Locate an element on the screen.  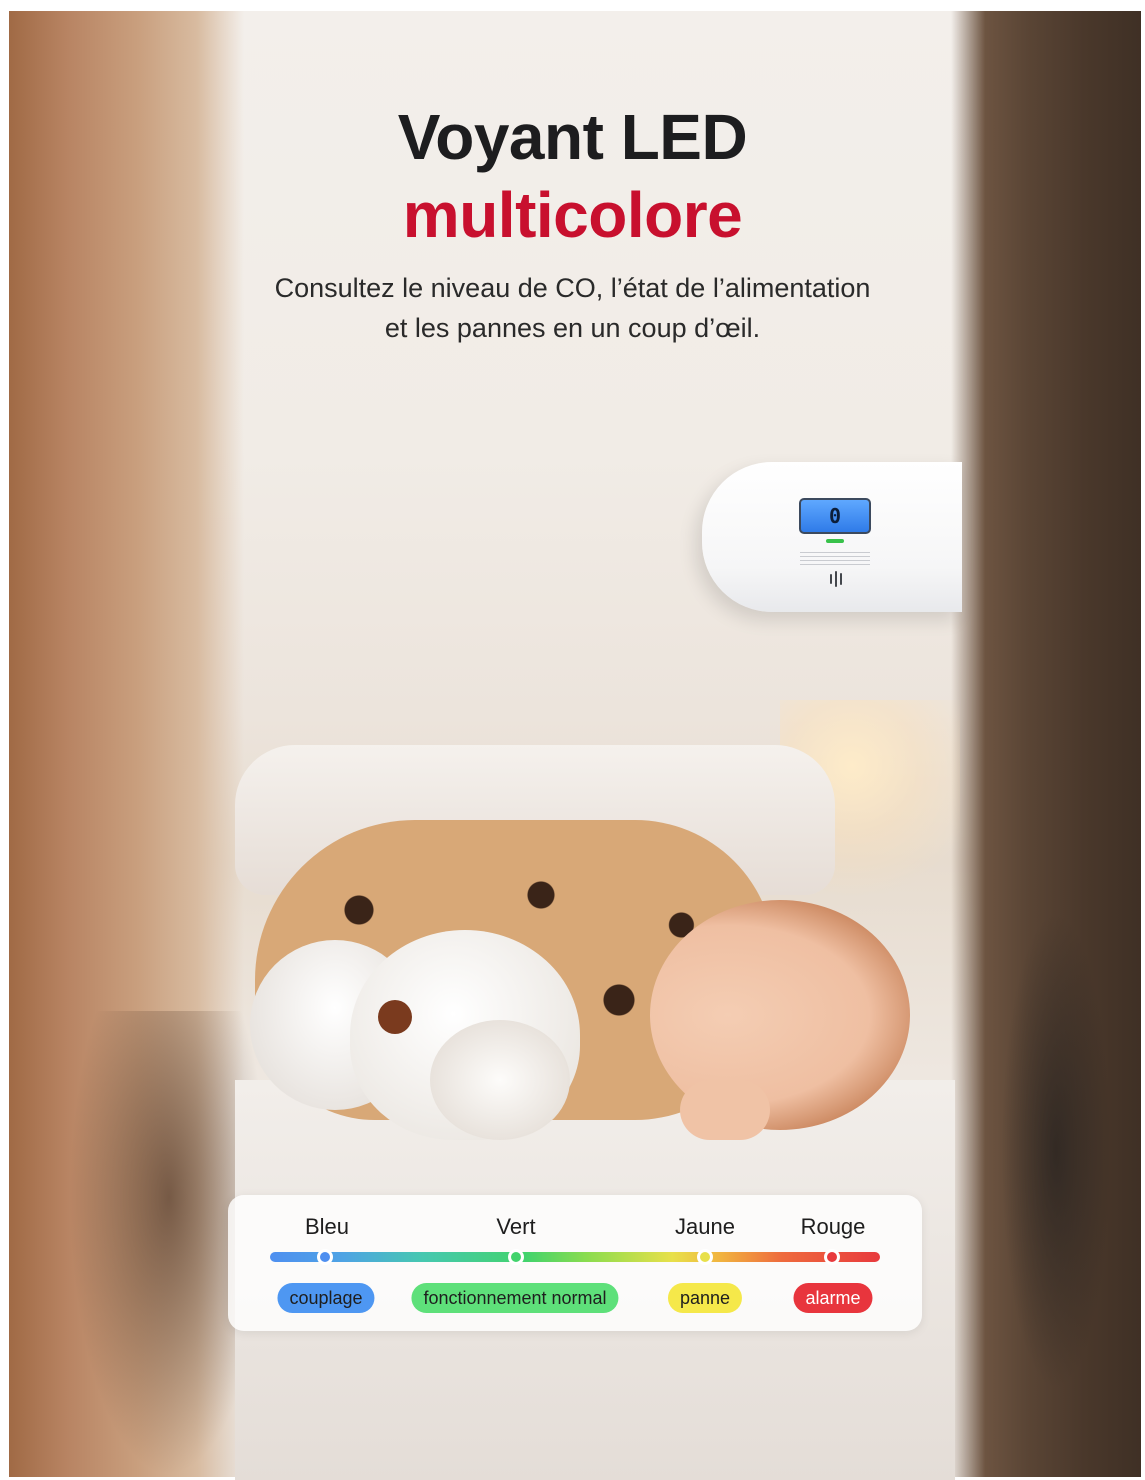
plush-toy-nose is located at coordinates (395, 1017).